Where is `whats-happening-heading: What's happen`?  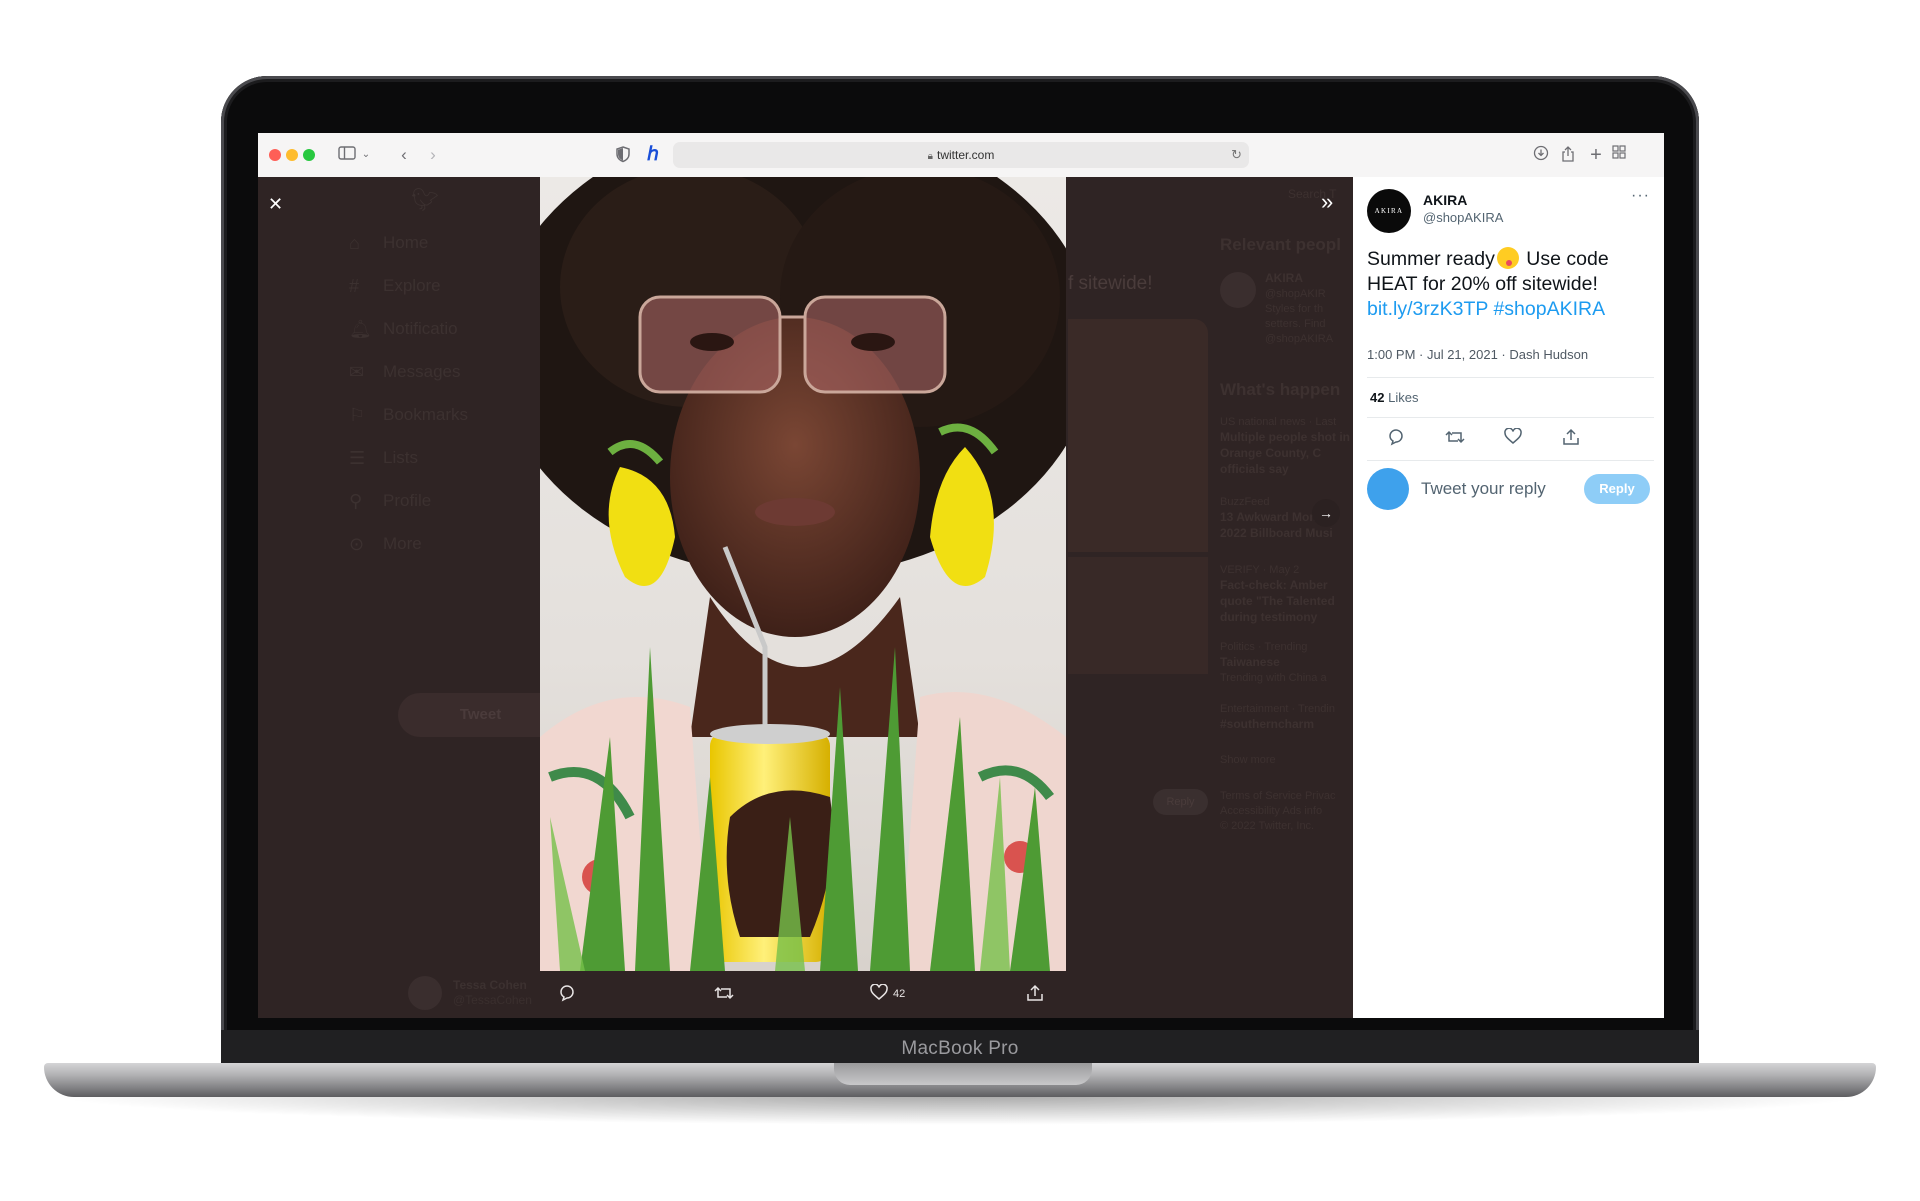
whats-happening-heading: What's happen is located at coordinates (1280, 389).